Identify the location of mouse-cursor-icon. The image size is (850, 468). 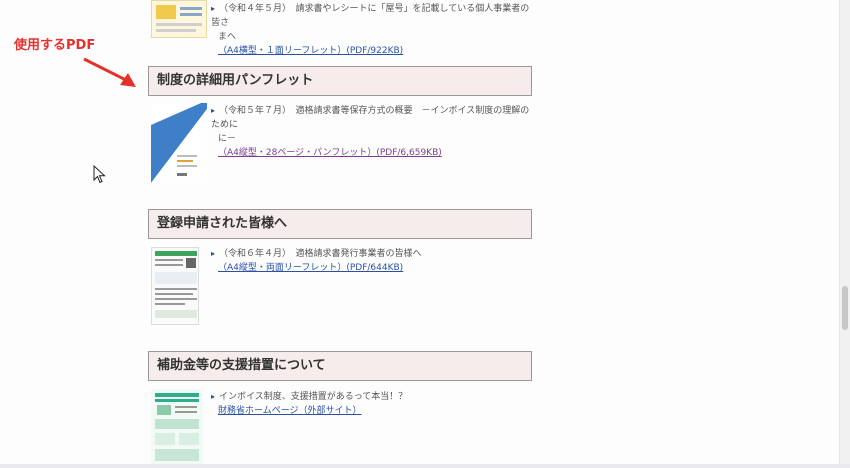
(99, 174).